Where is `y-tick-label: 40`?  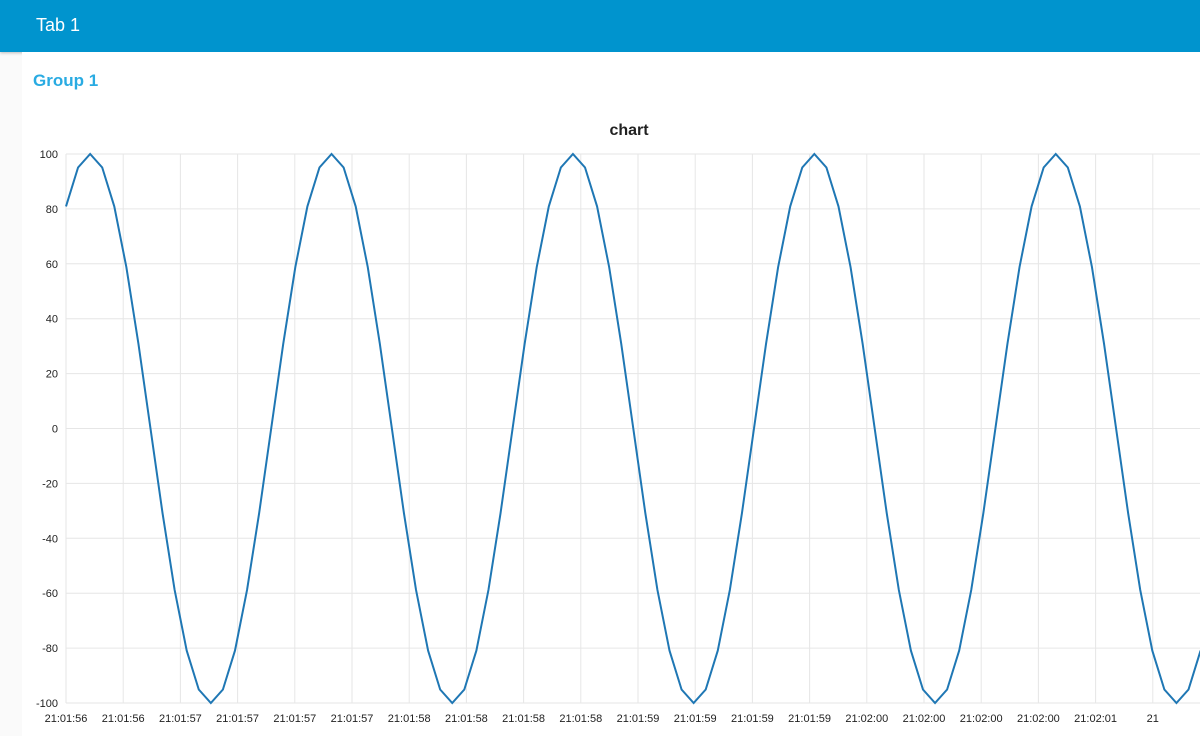
y-tick-label: 40 is located at coordinates (52, 320).